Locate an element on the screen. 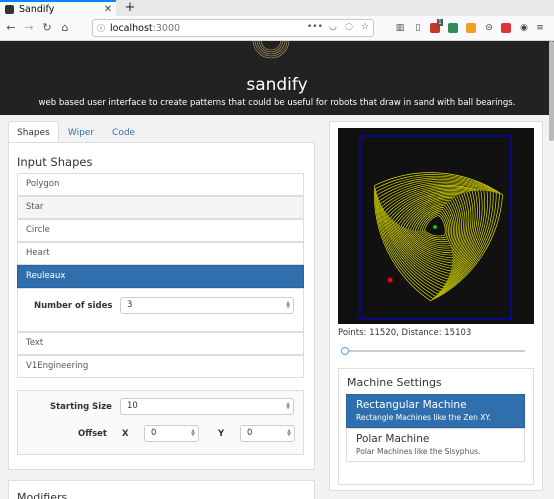 The height and width of the screenshot is (499, 554). back-icon: ← is located at coordinates (11, 28).